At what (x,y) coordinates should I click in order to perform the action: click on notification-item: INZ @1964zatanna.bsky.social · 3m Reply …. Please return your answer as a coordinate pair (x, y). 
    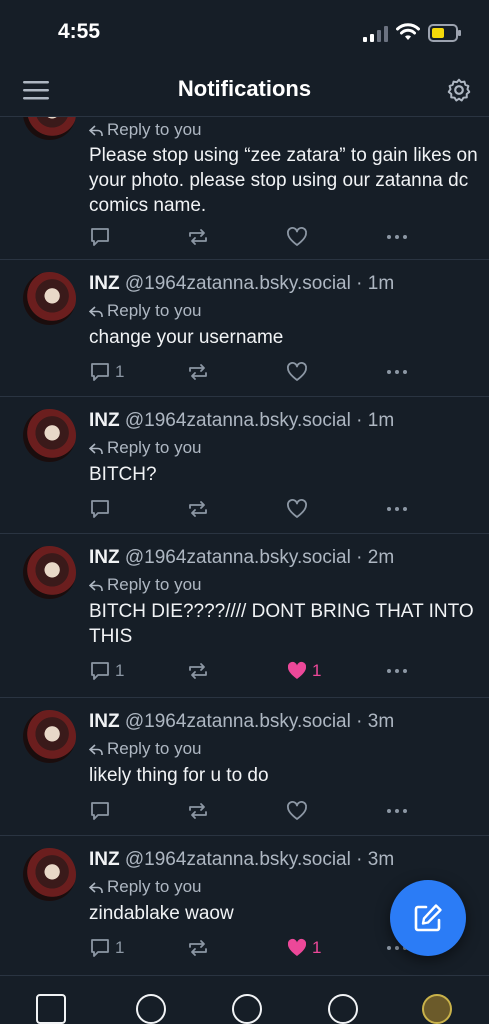
    Looking at the image, I should click on (244, 766).